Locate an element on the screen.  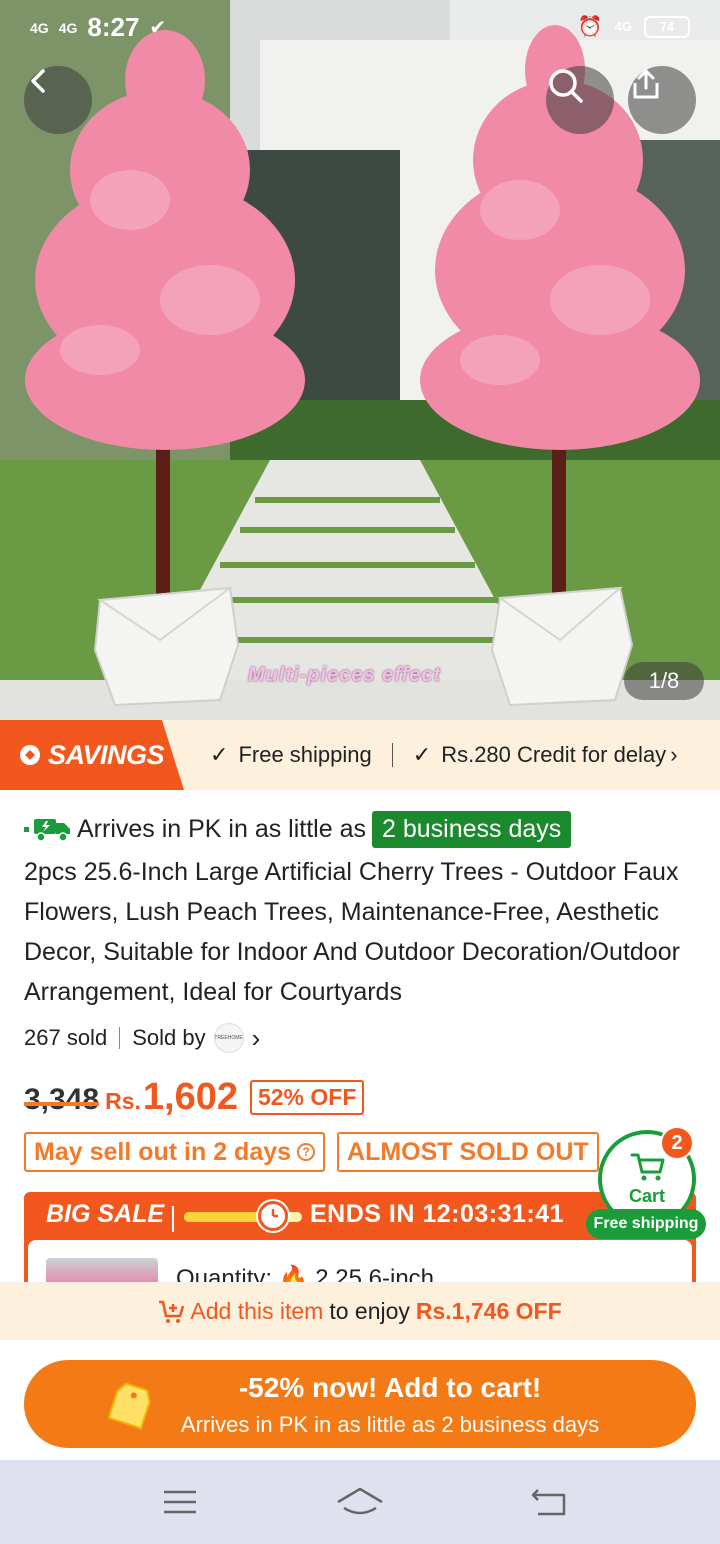
alarm-icon: ⏰ is located at coordinates (590, 27).